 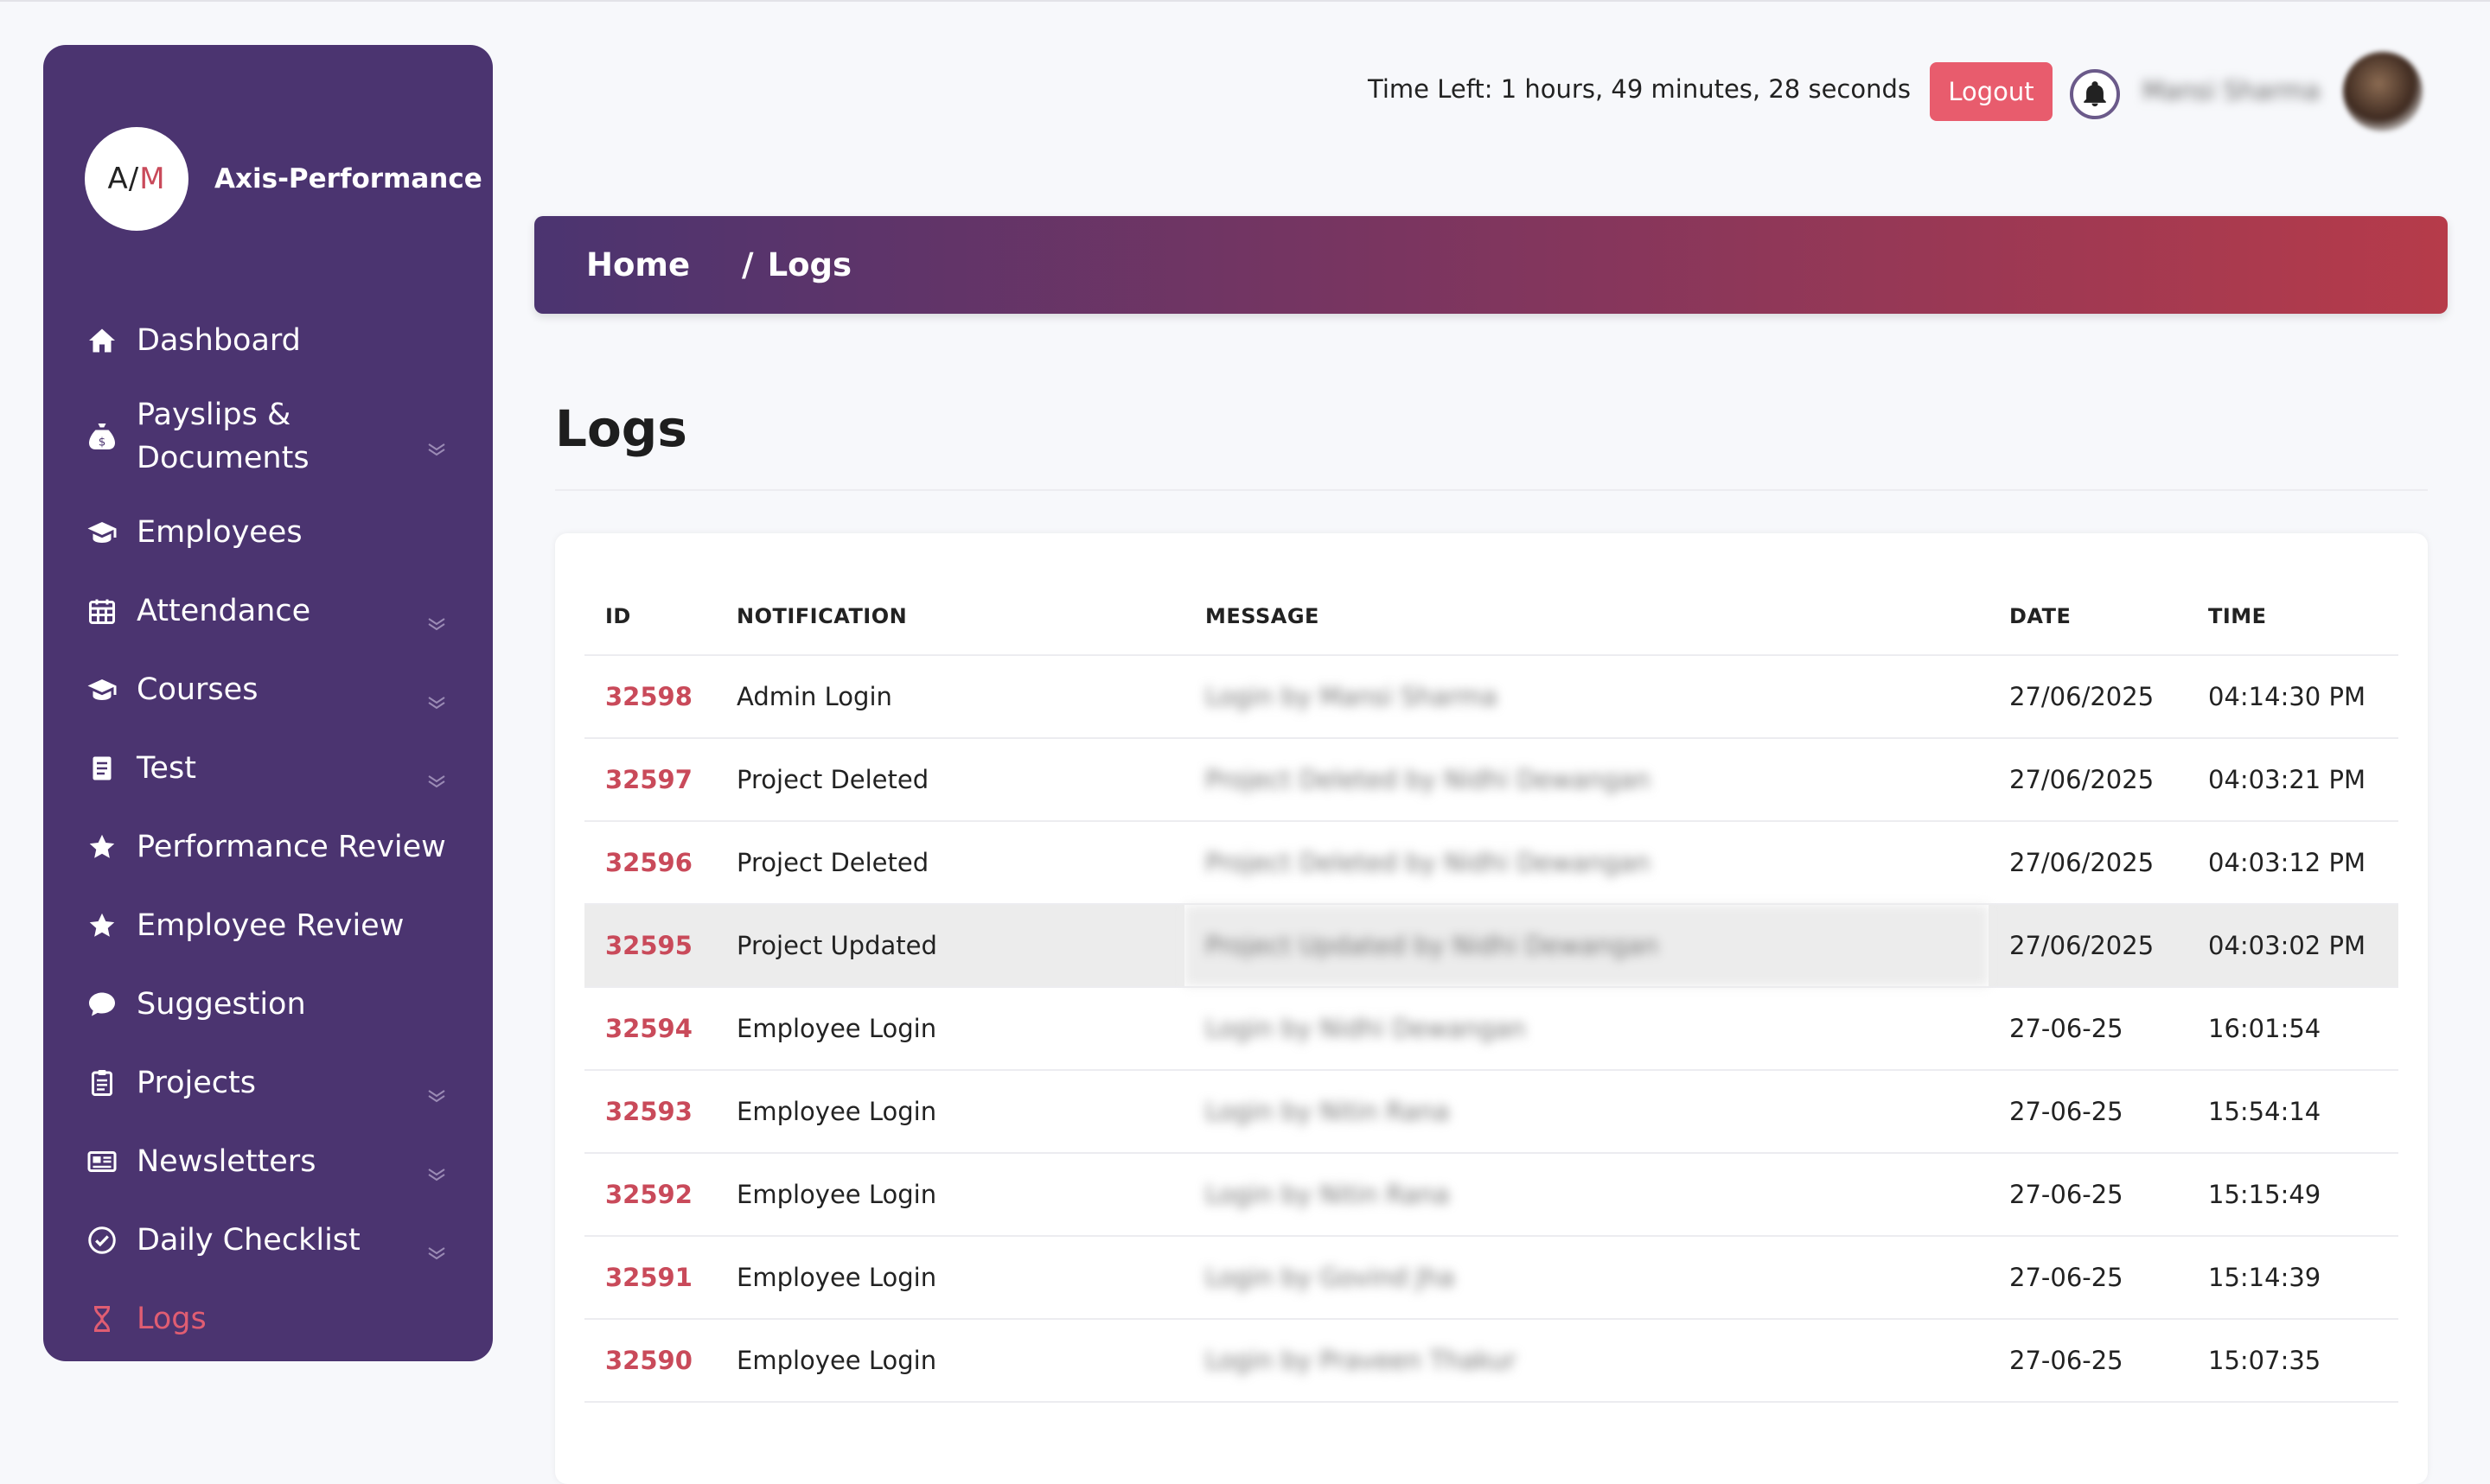 I want to click on sidebar-item-label: Suggestion, so click(x=221, y=1004).